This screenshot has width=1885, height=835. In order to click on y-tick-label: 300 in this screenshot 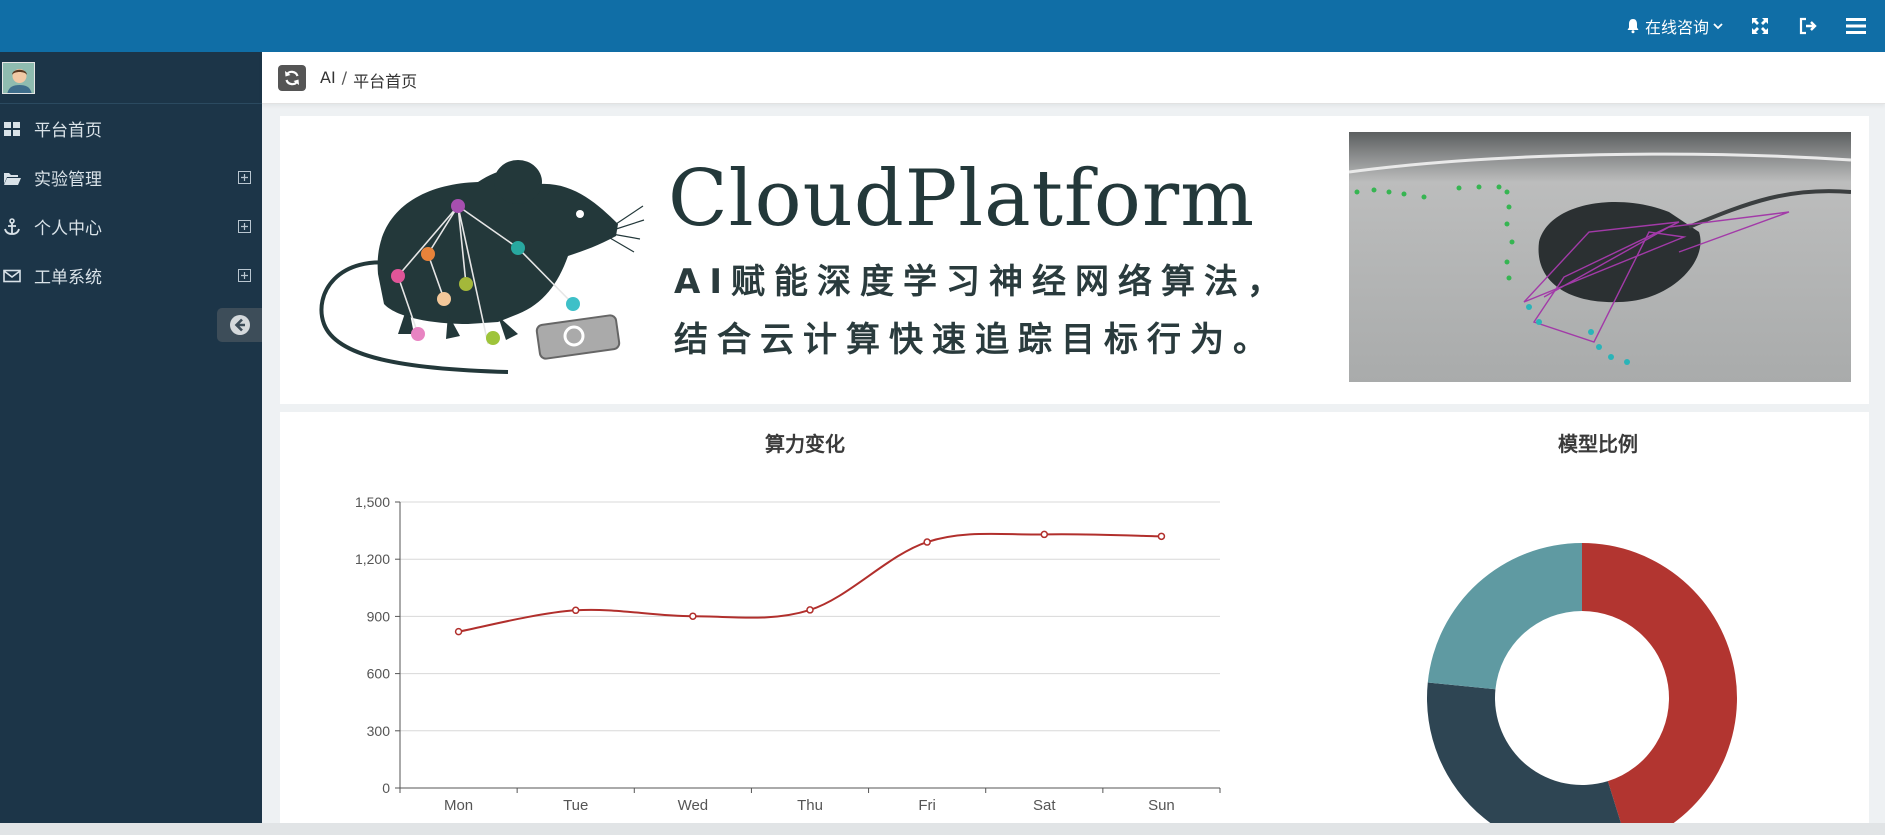, I will do `click(379, 731)`.